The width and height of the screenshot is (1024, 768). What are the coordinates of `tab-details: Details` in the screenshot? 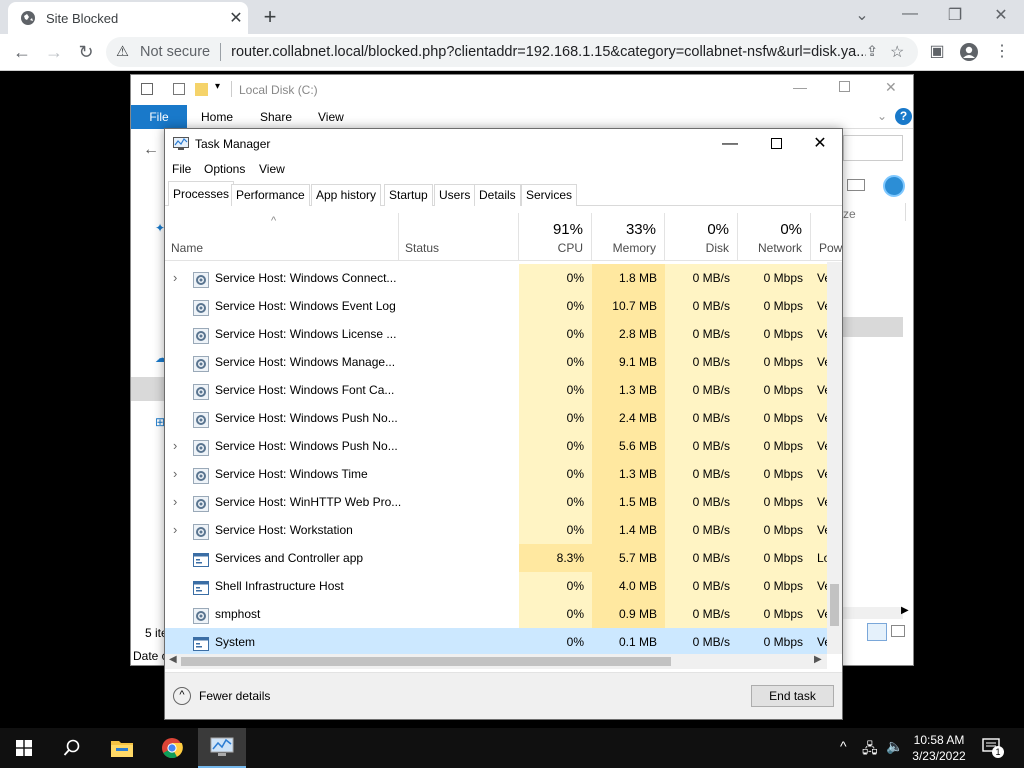 It's located at (497, 195).